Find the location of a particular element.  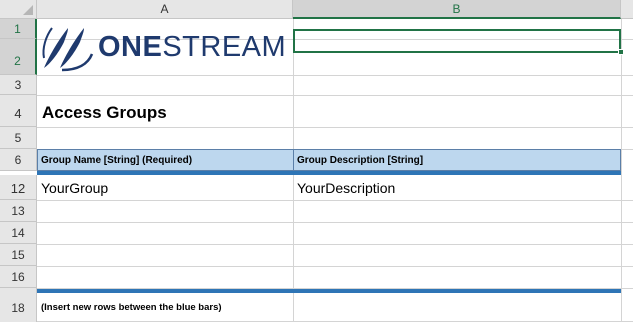

row-header-5: 5 is located at coordinates (18, 138).